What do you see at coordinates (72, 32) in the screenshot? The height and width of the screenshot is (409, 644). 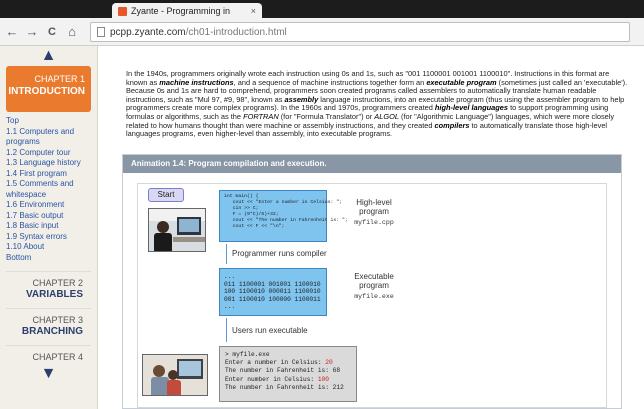 I see `home-button: ⌂` at bounding box center [72, 32].